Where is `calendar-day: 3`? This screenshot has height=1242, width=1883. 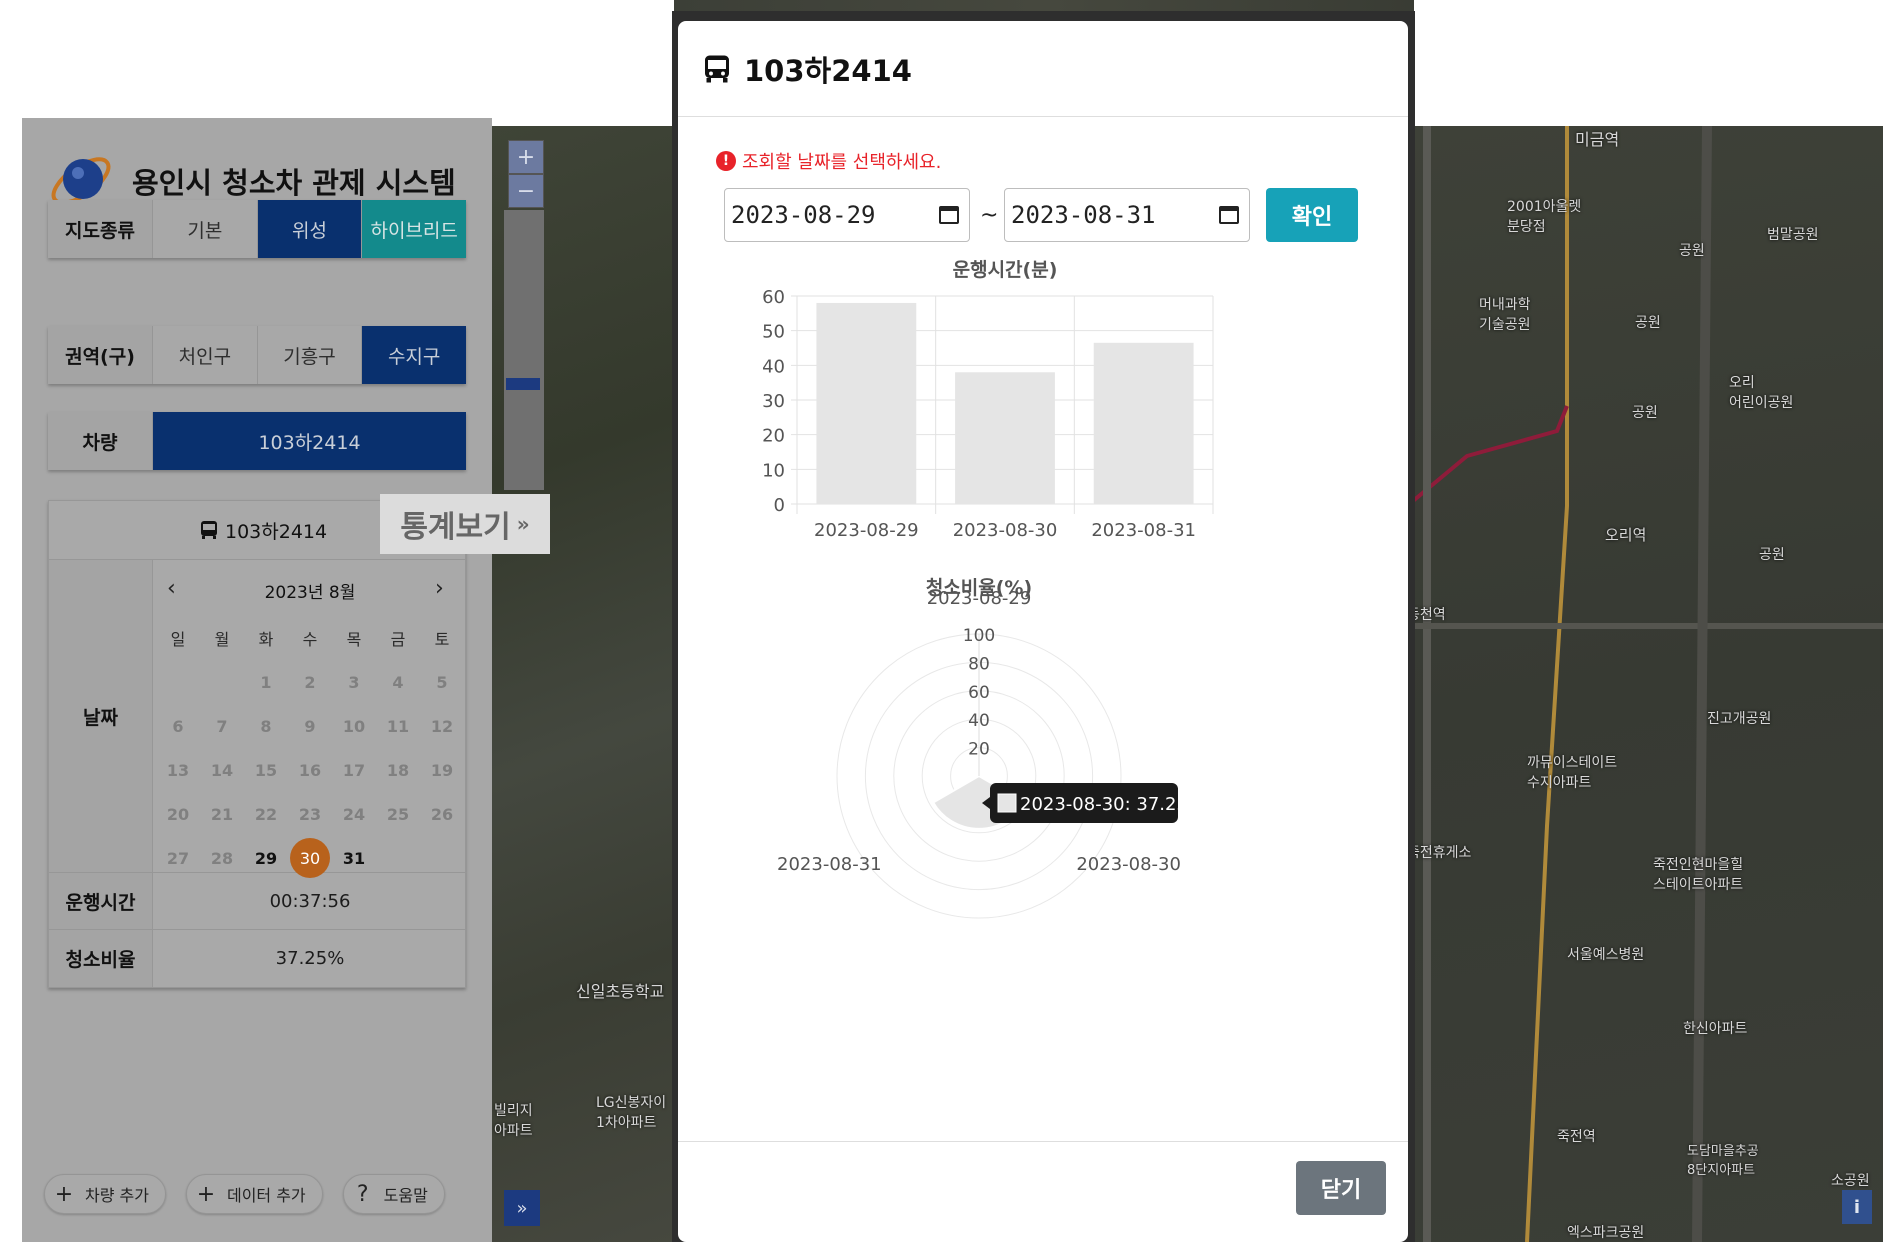 calendar-day: 3 is located at coordinates (354, 682).